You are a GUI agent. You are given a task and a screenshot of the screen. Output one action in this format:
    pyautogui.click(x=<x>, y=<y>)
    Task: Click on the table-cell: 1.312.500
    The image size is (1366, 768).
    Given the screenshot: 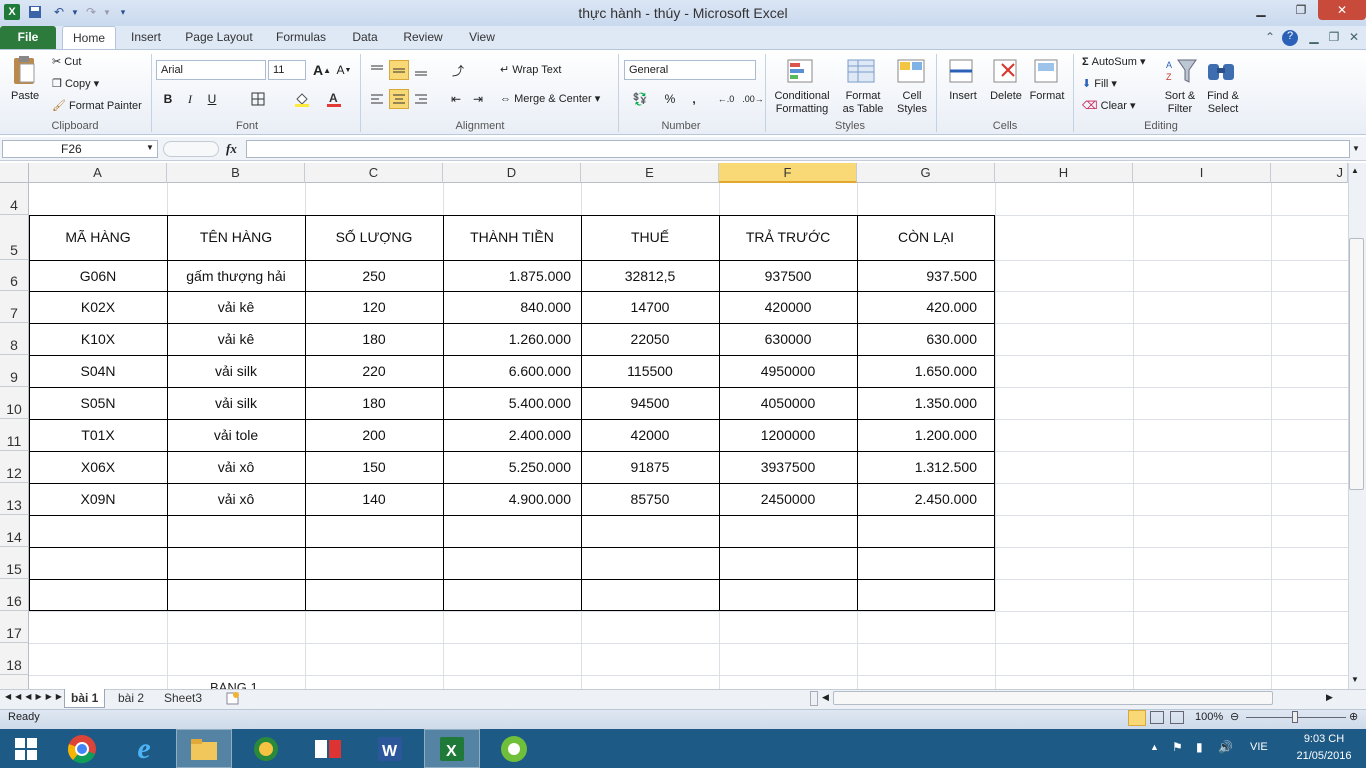 What is the action you would take?
    pyautogui.click(x=926, y=467)
    